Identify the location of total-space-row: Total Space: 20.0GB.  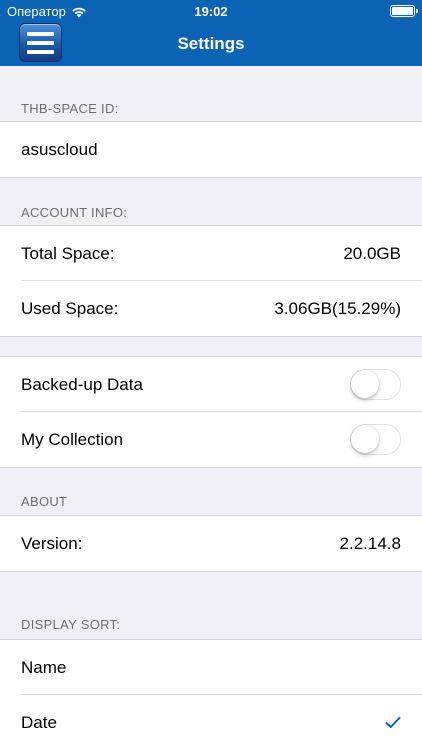
(211, 253).